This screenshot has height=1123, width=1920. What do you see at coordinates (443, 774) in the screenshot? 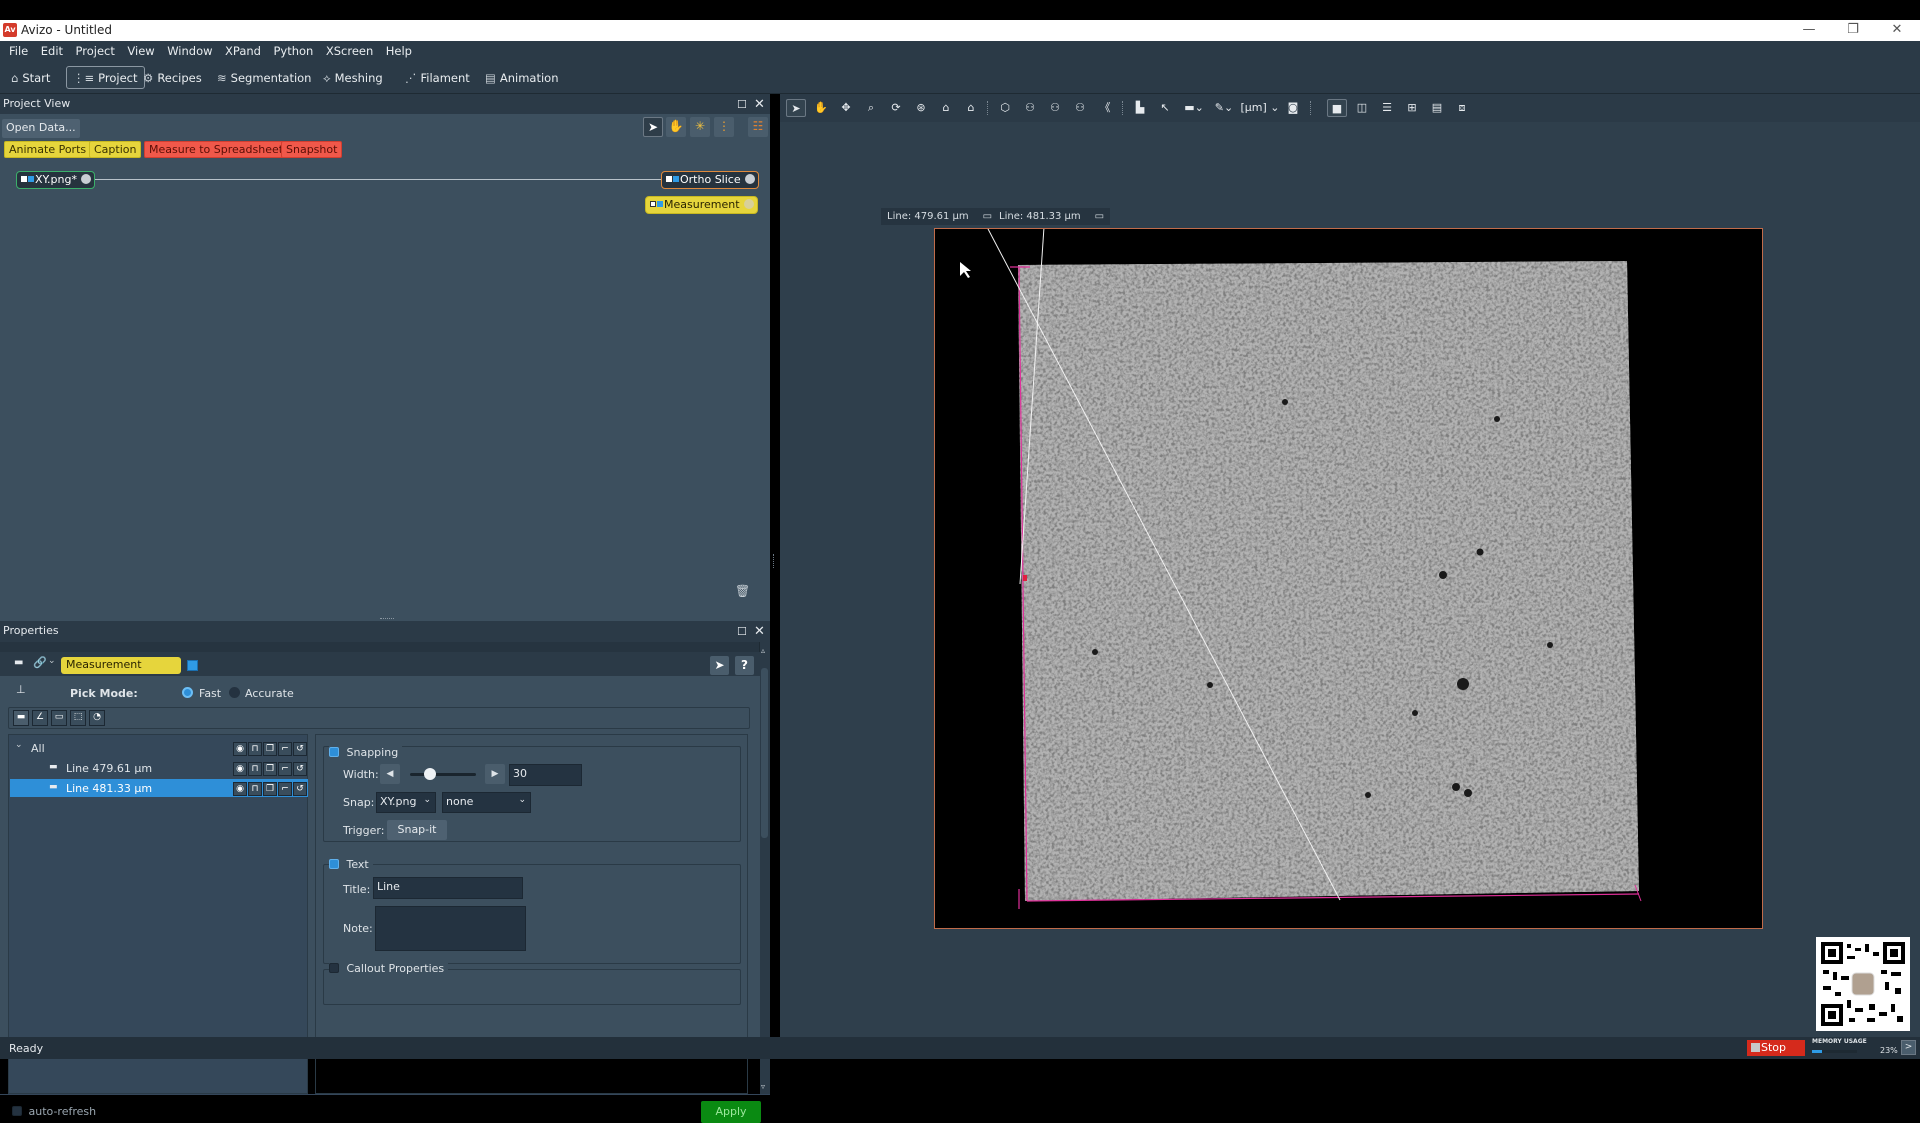
I see `width-slider-track` at bounding box center [443, 774].